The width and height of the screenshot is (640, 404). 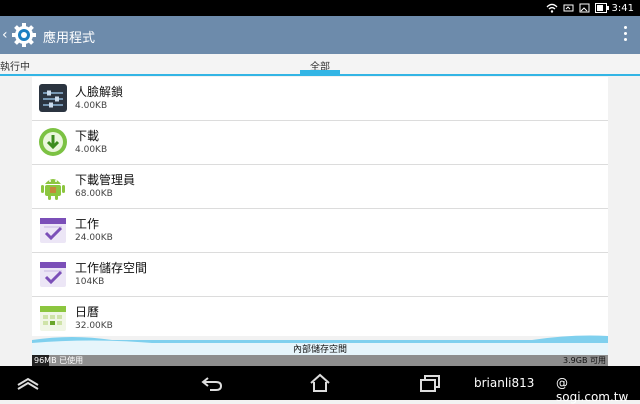 What do you see at coordinates (53, 189) in the screenshot?
I see `android-icon` at bounding box center [53, 189].